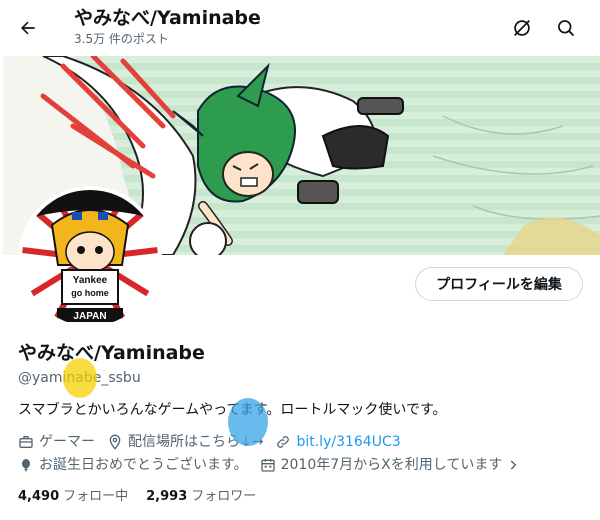  Describe the element at coordinates (267, 465) in the screenshot. I see `calendar-icon` at that location.